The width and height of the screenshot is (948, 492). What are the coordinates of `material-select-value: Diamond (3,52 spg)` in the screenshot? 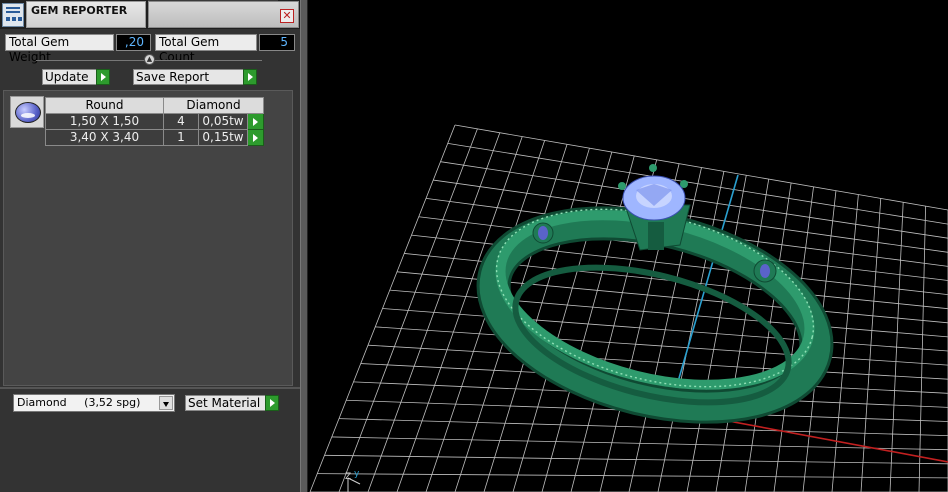 It's located at (79, 402).